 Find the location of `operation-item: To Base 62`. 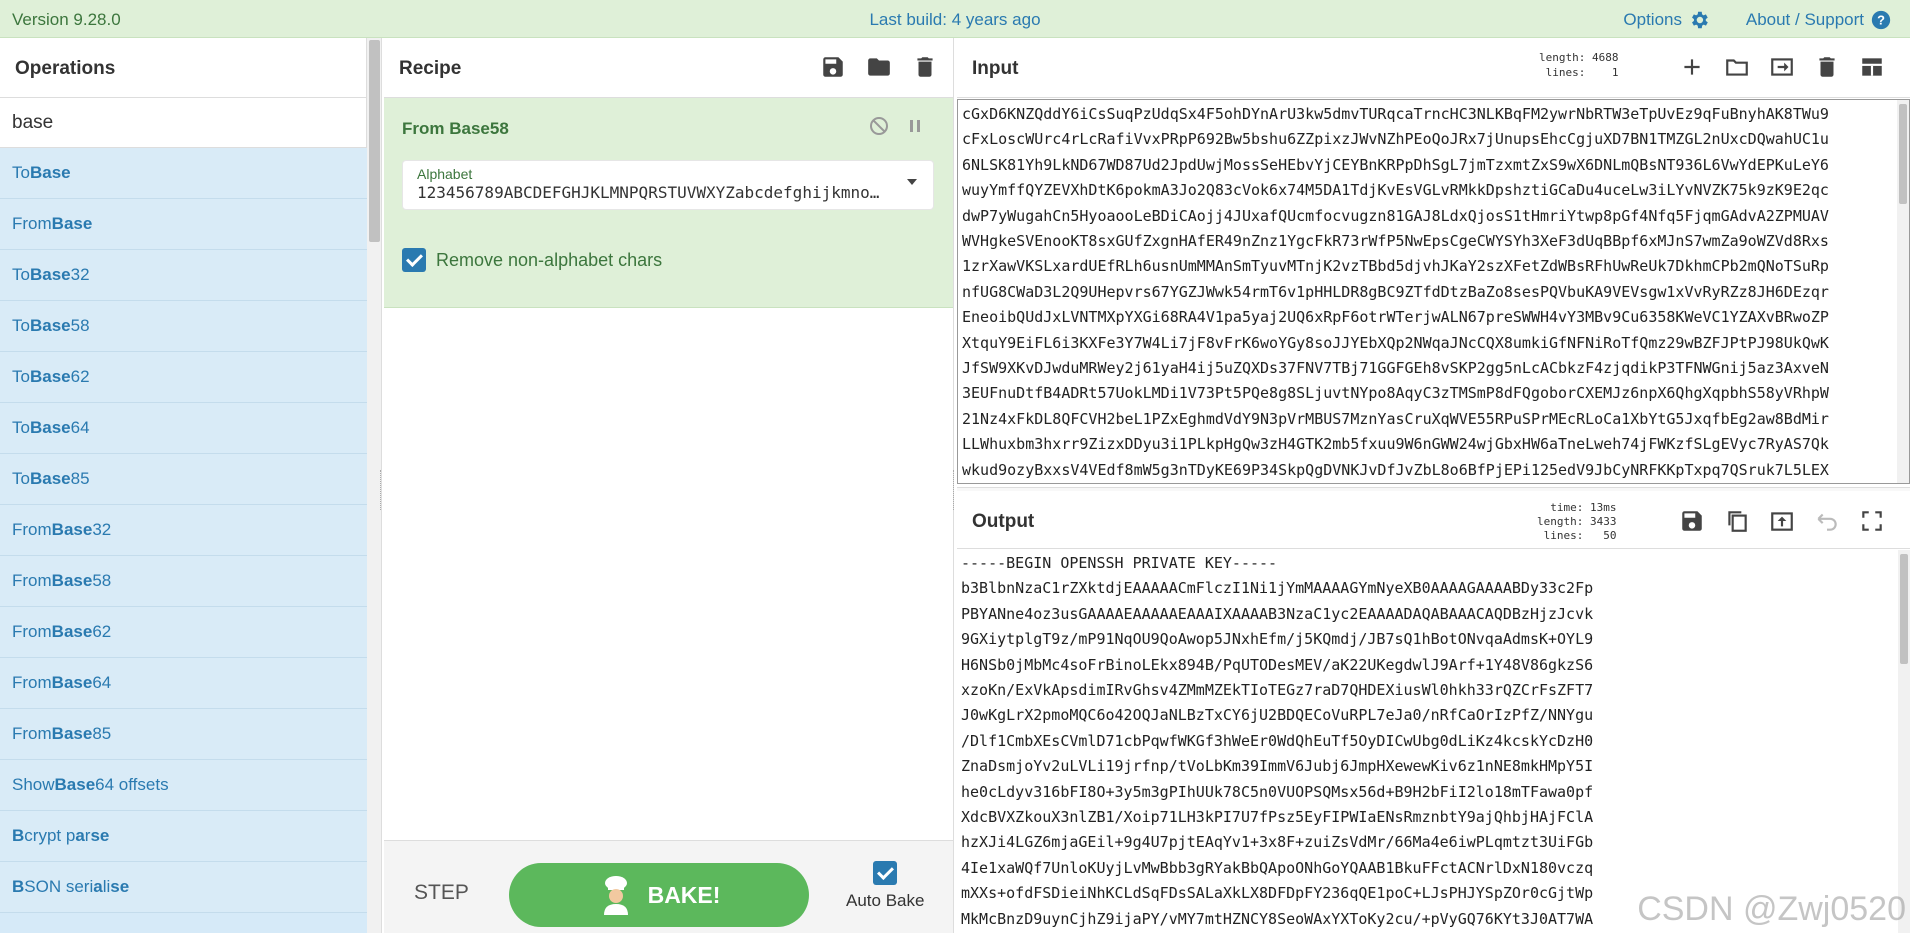

operation-item: To Base 62 is located at coordinates (183, 377).